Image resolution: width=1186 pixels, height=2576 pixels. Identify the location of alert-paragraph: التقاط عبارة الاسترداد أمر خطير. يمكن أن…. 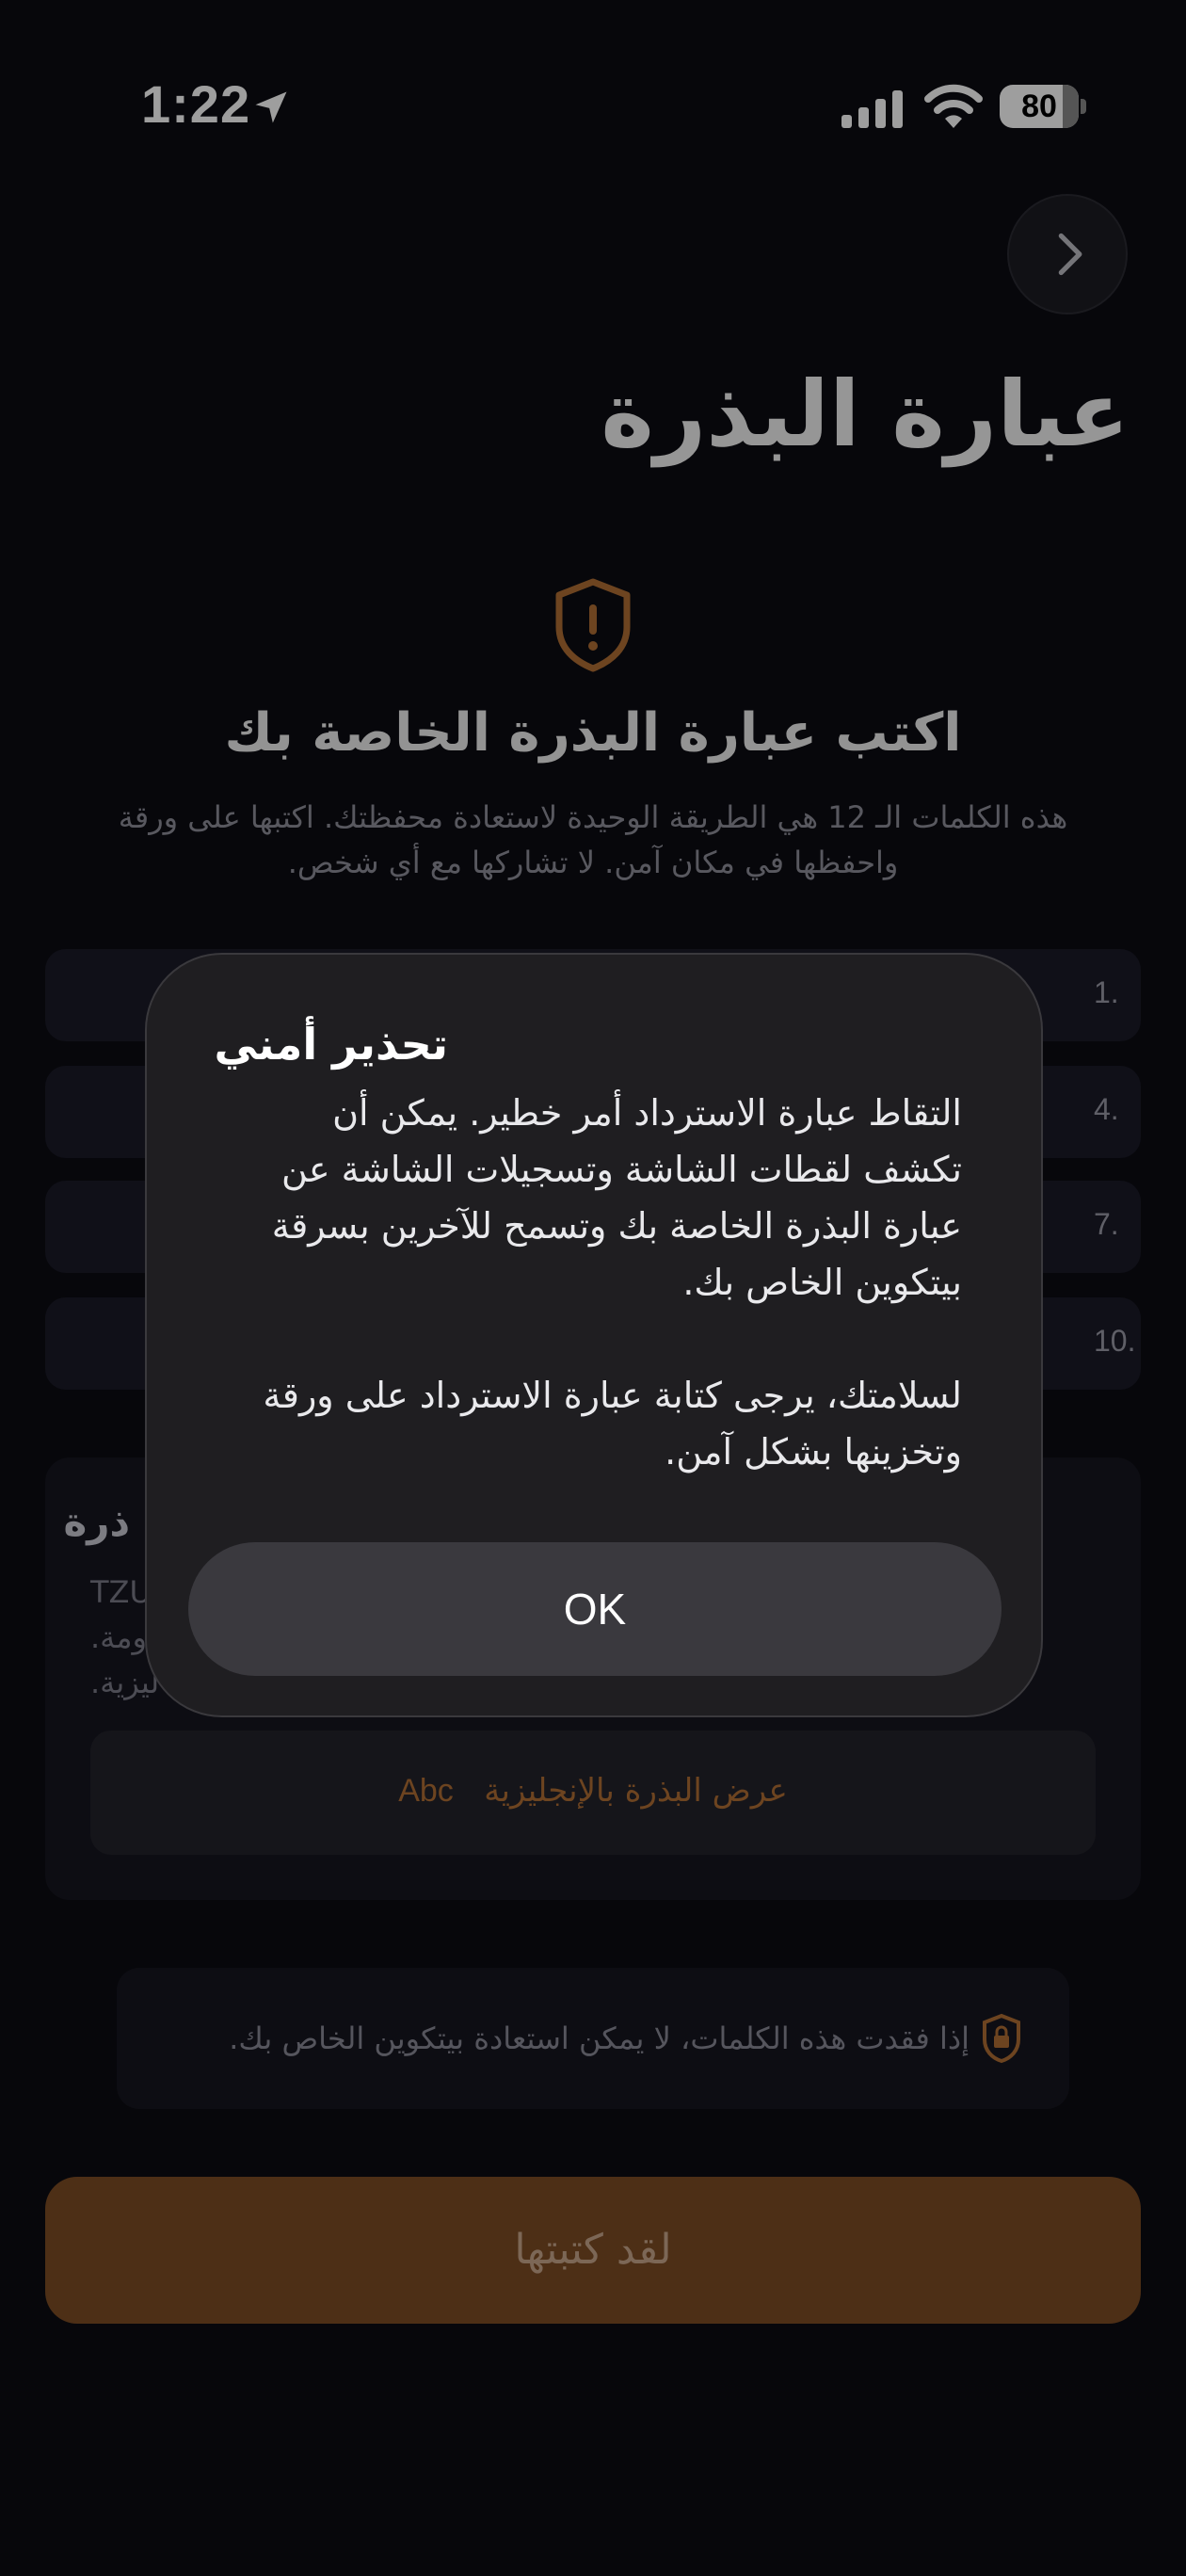
(616, 1197).